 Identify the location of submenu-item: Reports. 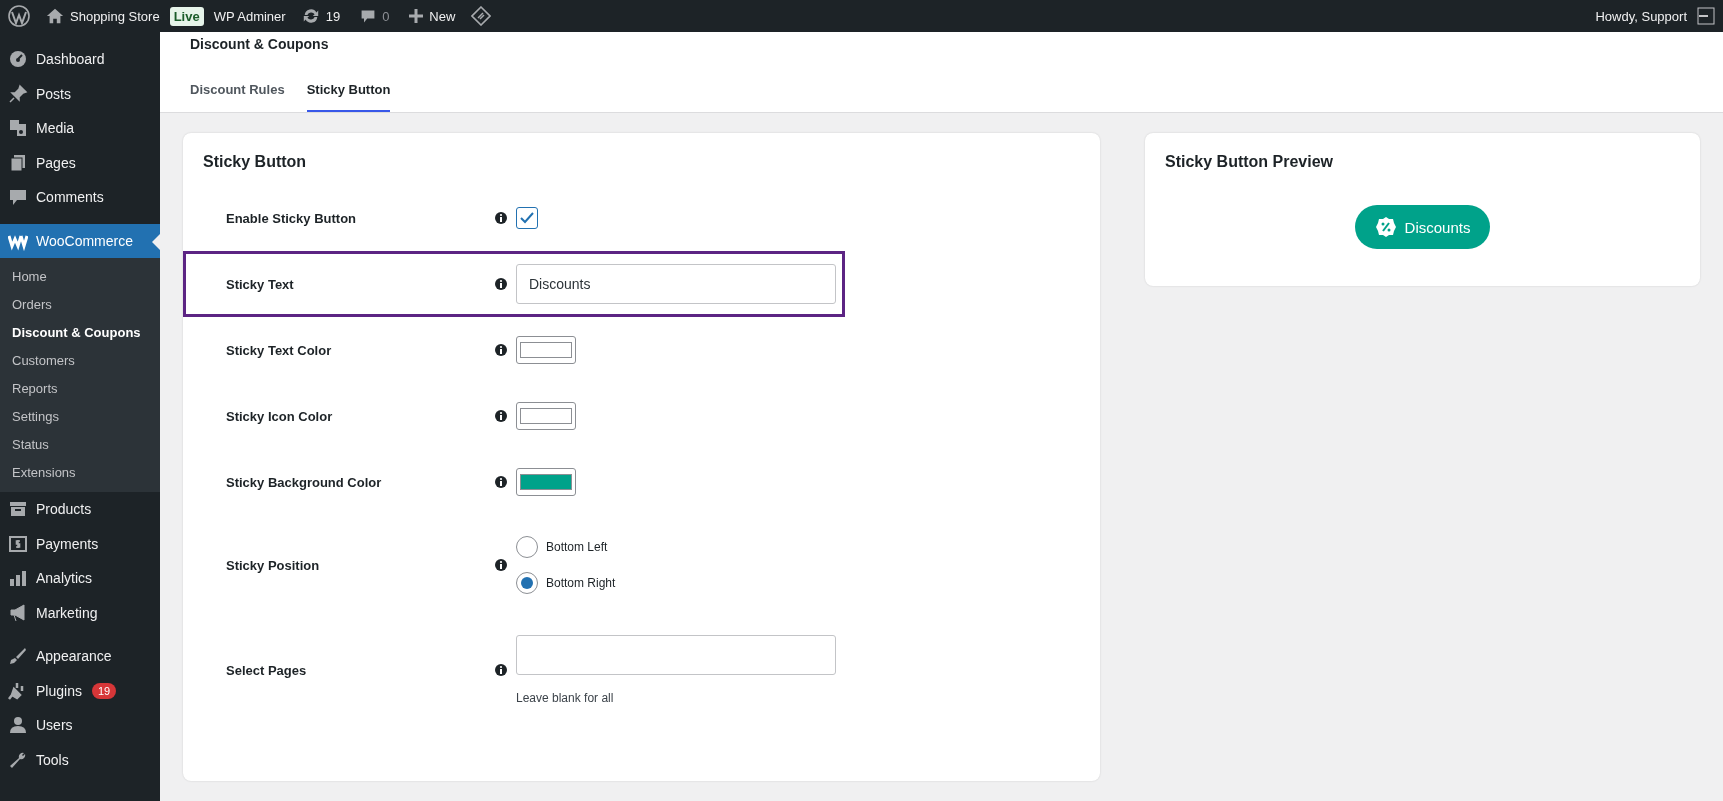
(80, 389).